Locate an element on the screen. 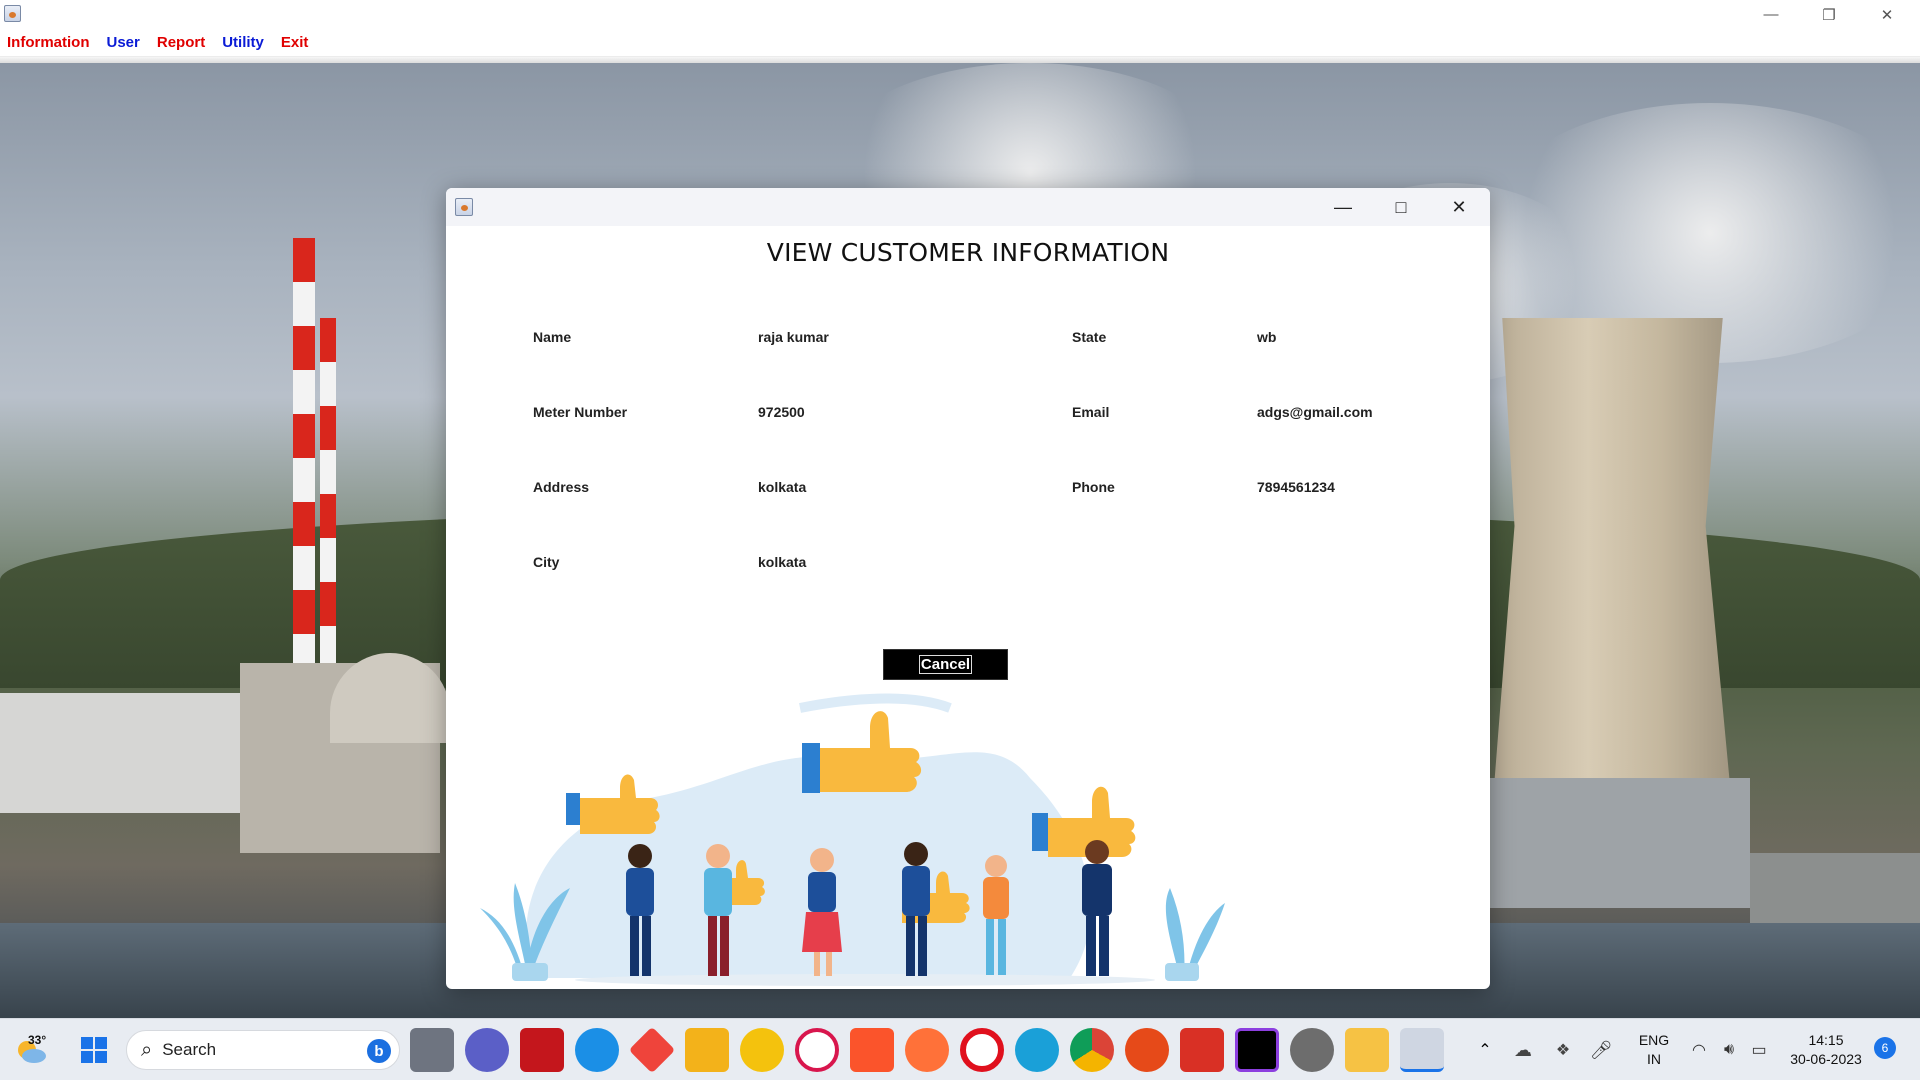  menu-bar: Information User Report Utility Exit is located at coordinates (960, 43).